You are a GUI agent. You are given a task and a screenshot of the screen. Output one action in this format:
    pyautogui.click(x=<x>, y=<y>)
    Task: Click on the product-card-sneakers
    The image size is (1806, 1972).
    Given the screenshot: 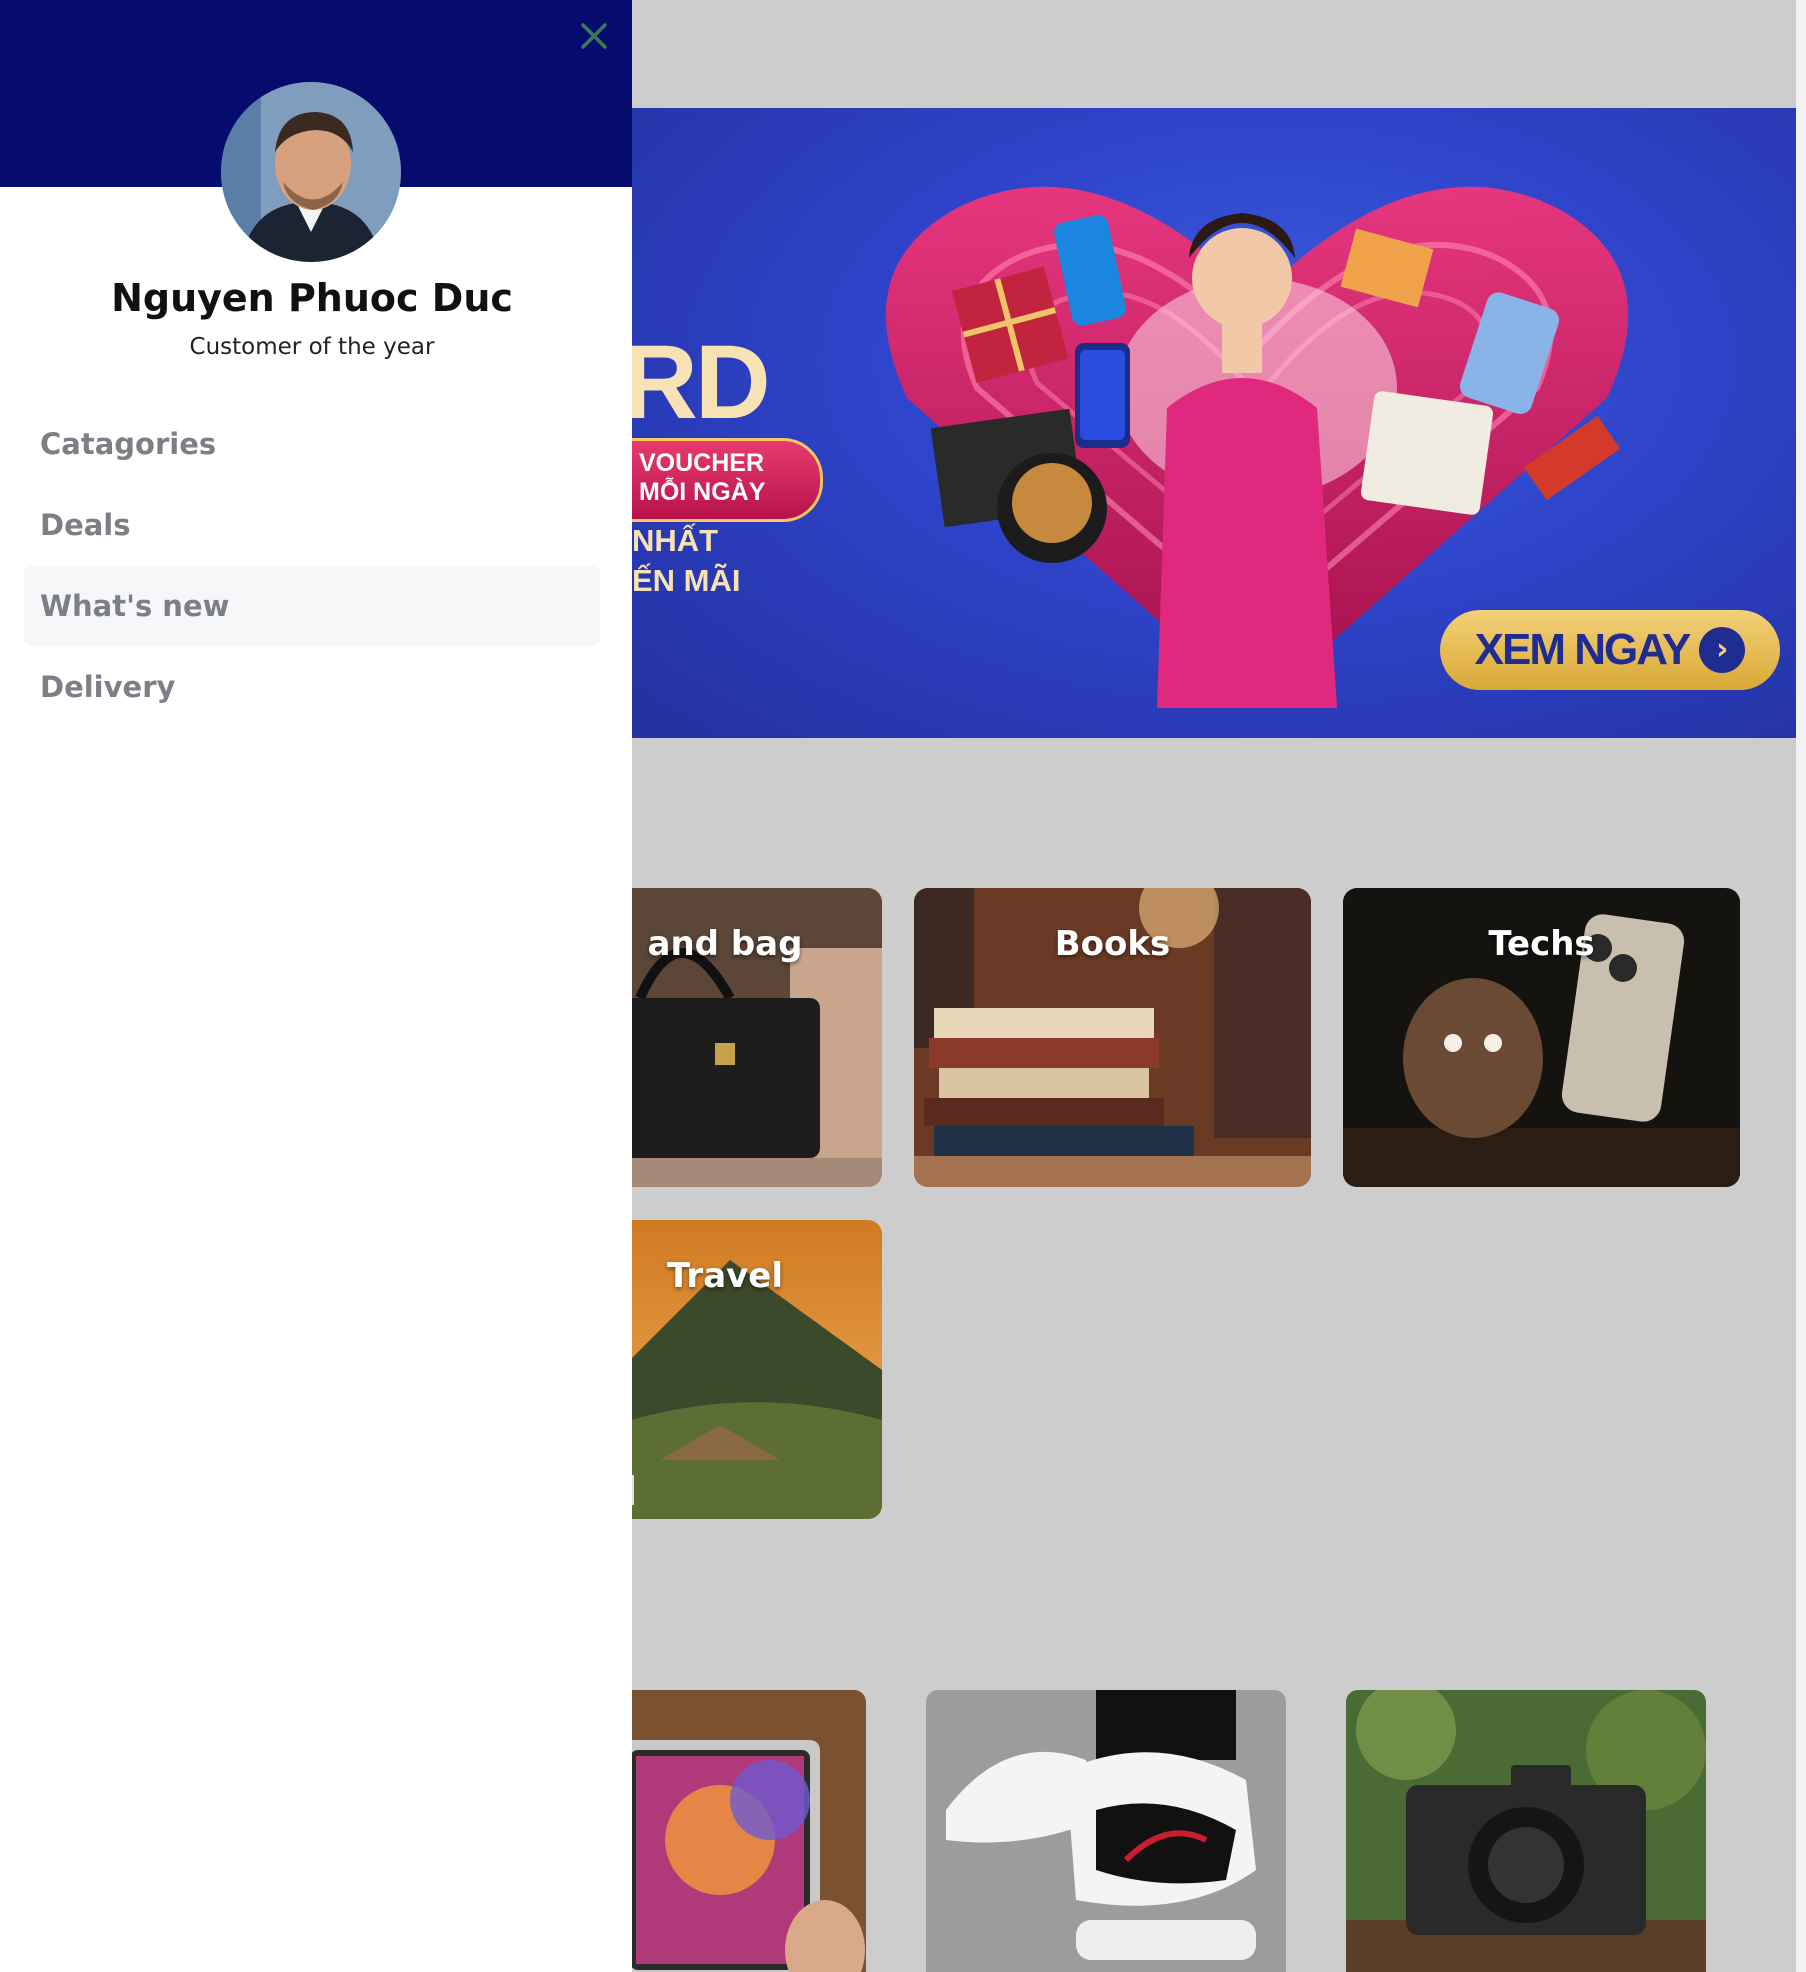 What is the action you would take?
    pyautogui.click(x=1106, y=1831)
    